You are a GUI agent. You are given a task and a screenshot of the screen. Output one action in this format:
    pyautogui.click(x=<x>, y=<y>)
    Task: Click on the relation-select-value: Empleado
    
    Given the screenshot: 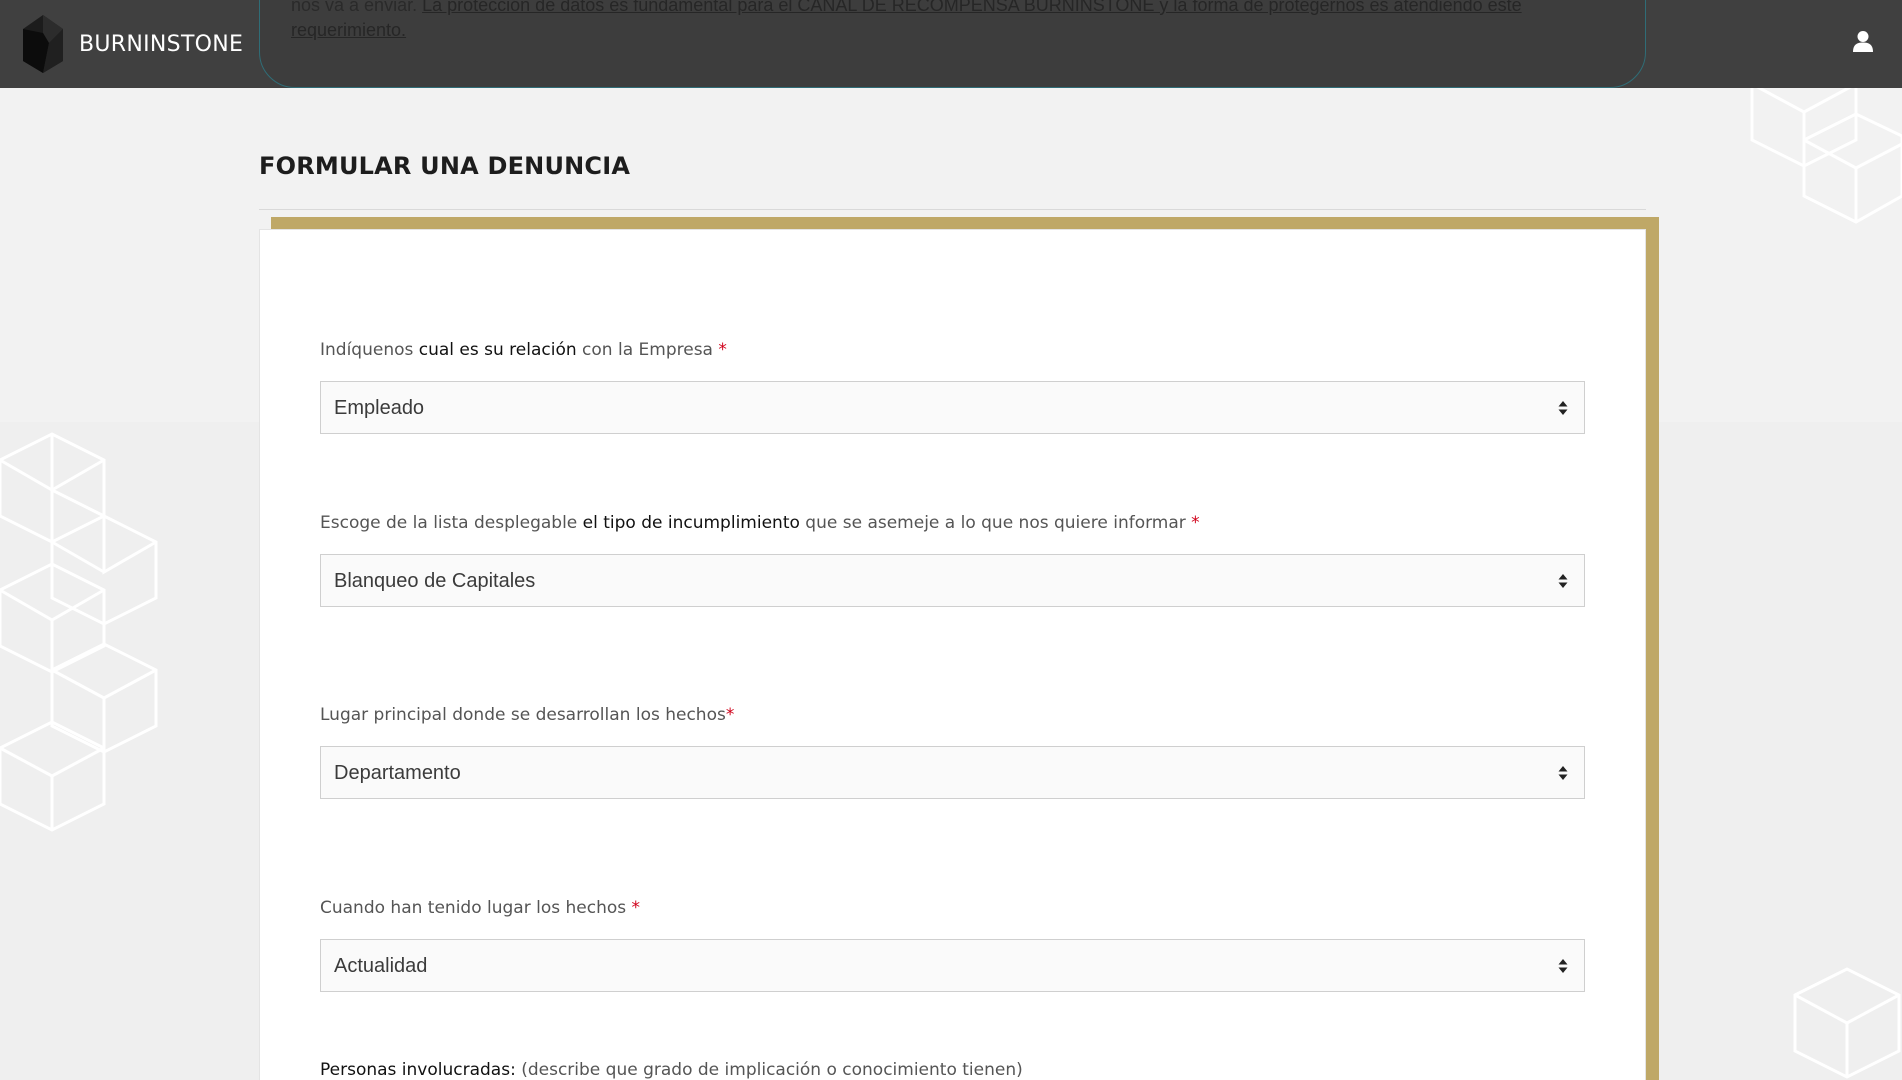 What is the action you would take?
    pyautogui.click(x=379, y=408)
    